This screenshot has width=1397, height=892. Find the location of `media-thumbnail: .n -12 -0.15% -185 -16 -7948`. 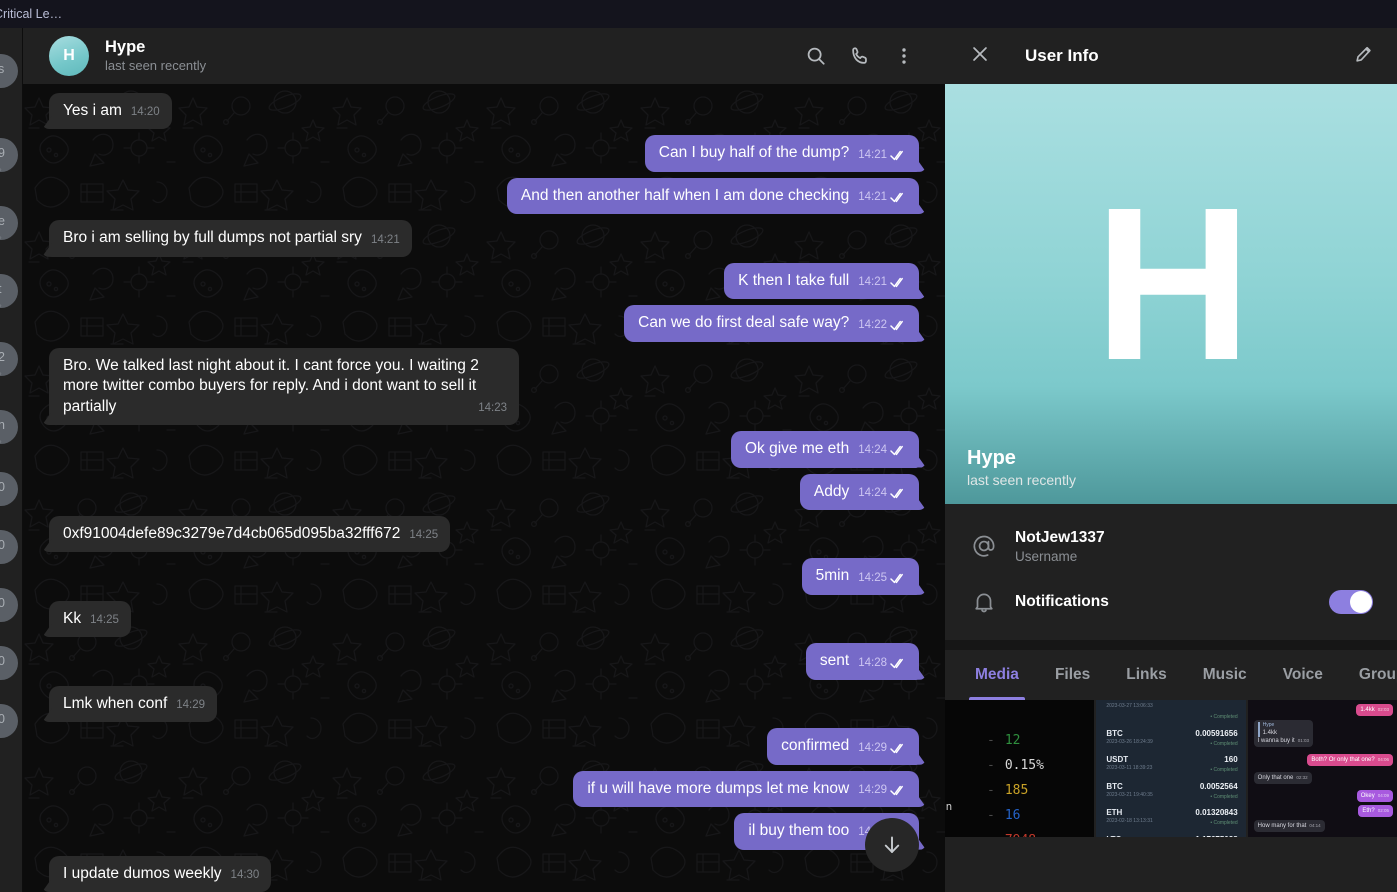

media-thumbnail: .n -12 -0.15% -185 -16 -7948 is located at coordinates (1020, 768).